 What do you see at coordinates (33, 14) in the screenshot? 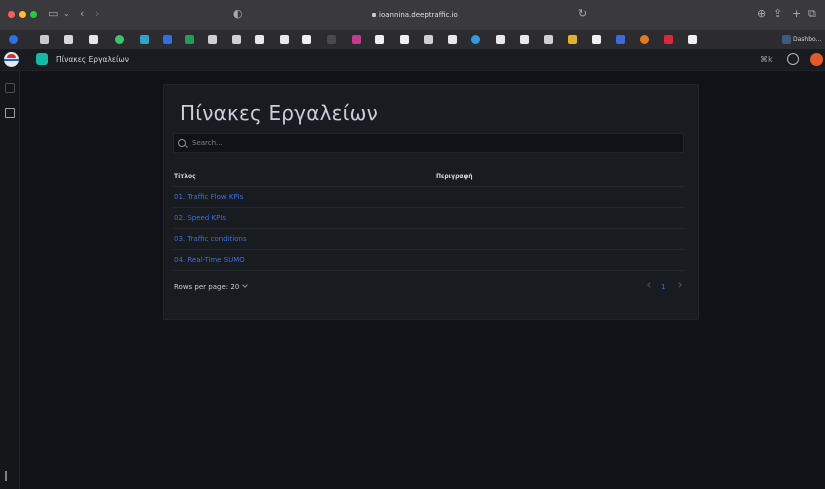
I see `window-zoom-button` at bounding box center [33, 14].